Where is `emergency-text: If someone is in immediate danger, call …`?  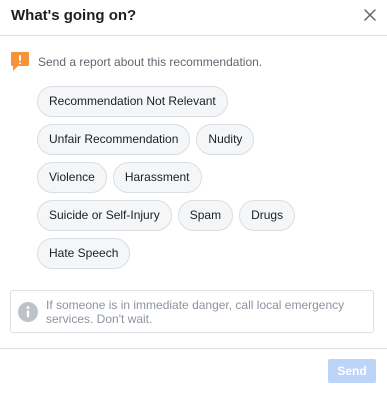
emergency-text: If someone is in immediate danger, call … is located at coordinates (195, 311).